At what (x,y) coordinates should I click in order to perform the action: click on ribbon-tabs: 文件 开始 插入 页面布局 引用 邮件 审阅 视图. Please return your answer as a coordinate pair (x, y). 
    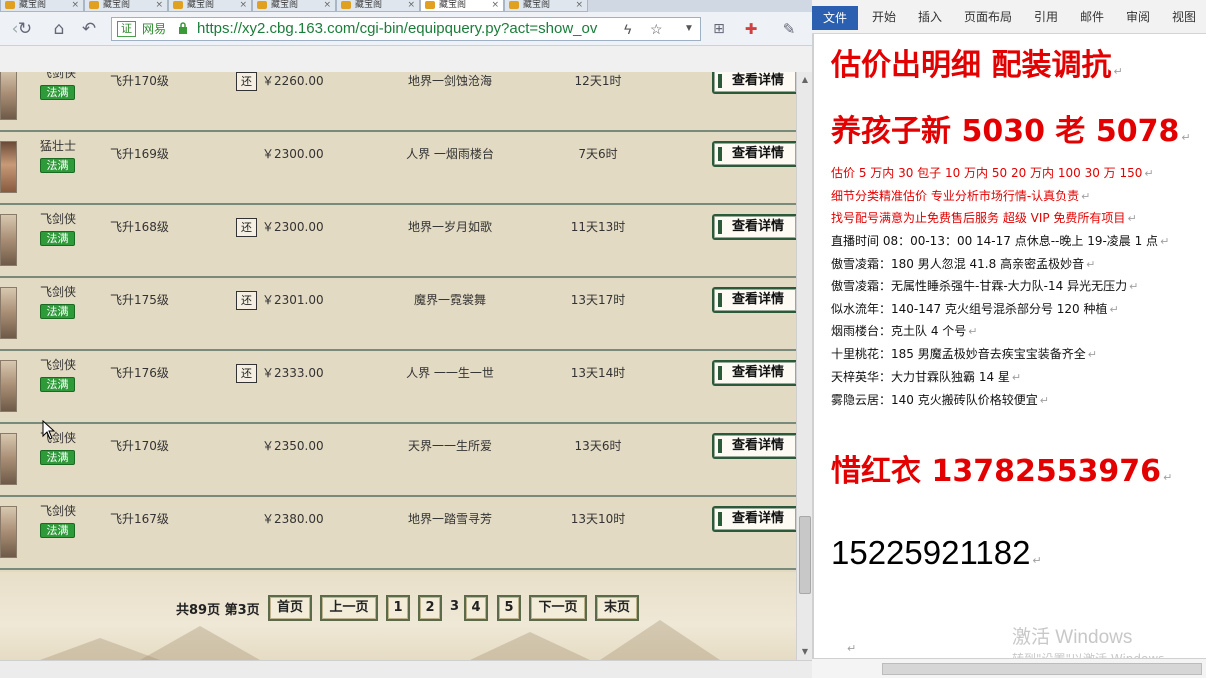
    Looking at the image, I should click on (1009, 17).